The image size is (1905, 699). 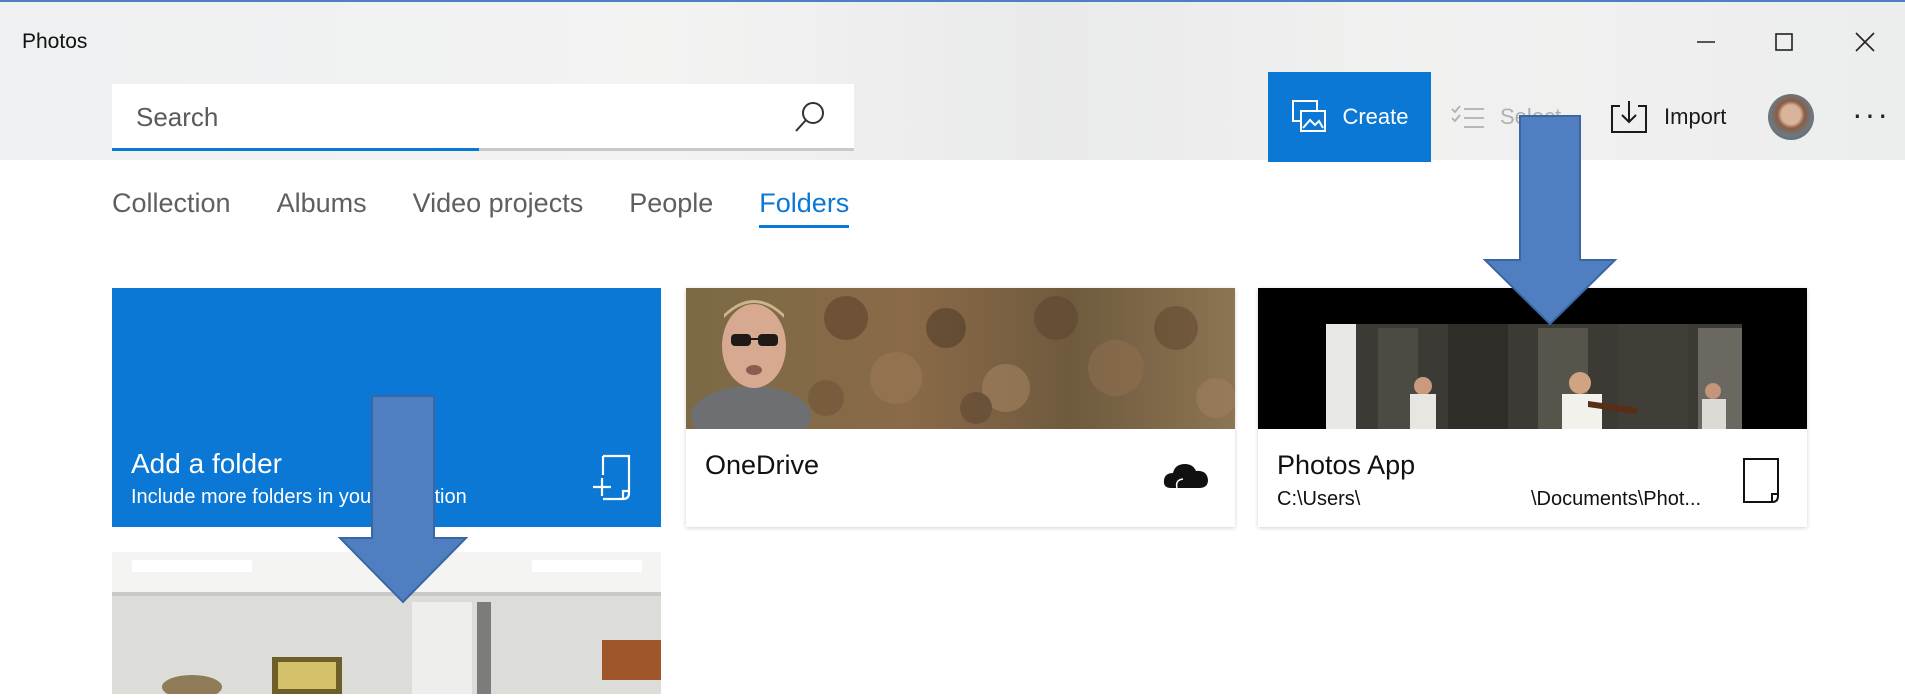 I want to click on create-button: Create, so click(x=1349, y=117).